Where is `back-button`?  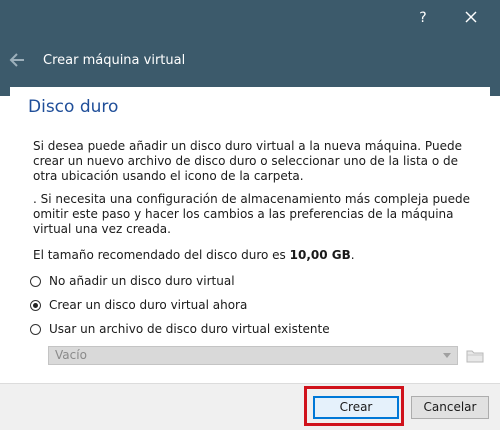
back-button is located at coordinates (18, 62).